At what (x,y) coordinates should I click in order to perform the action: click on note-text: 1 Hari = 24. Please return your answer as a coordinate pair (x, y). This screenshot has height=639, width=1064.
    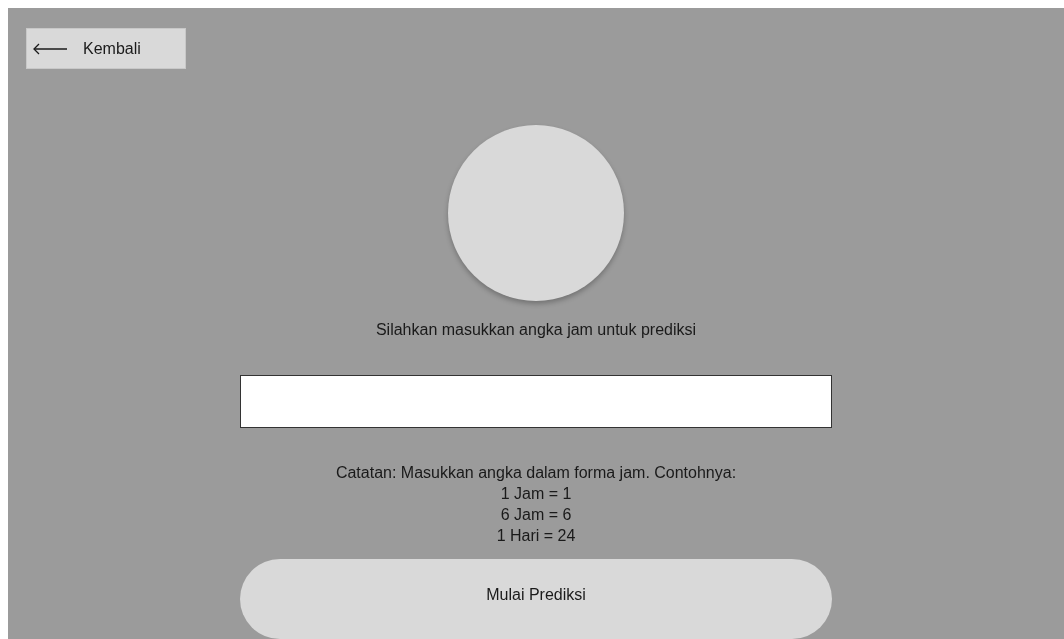
    Looking at the image, I should click on (536, 536).